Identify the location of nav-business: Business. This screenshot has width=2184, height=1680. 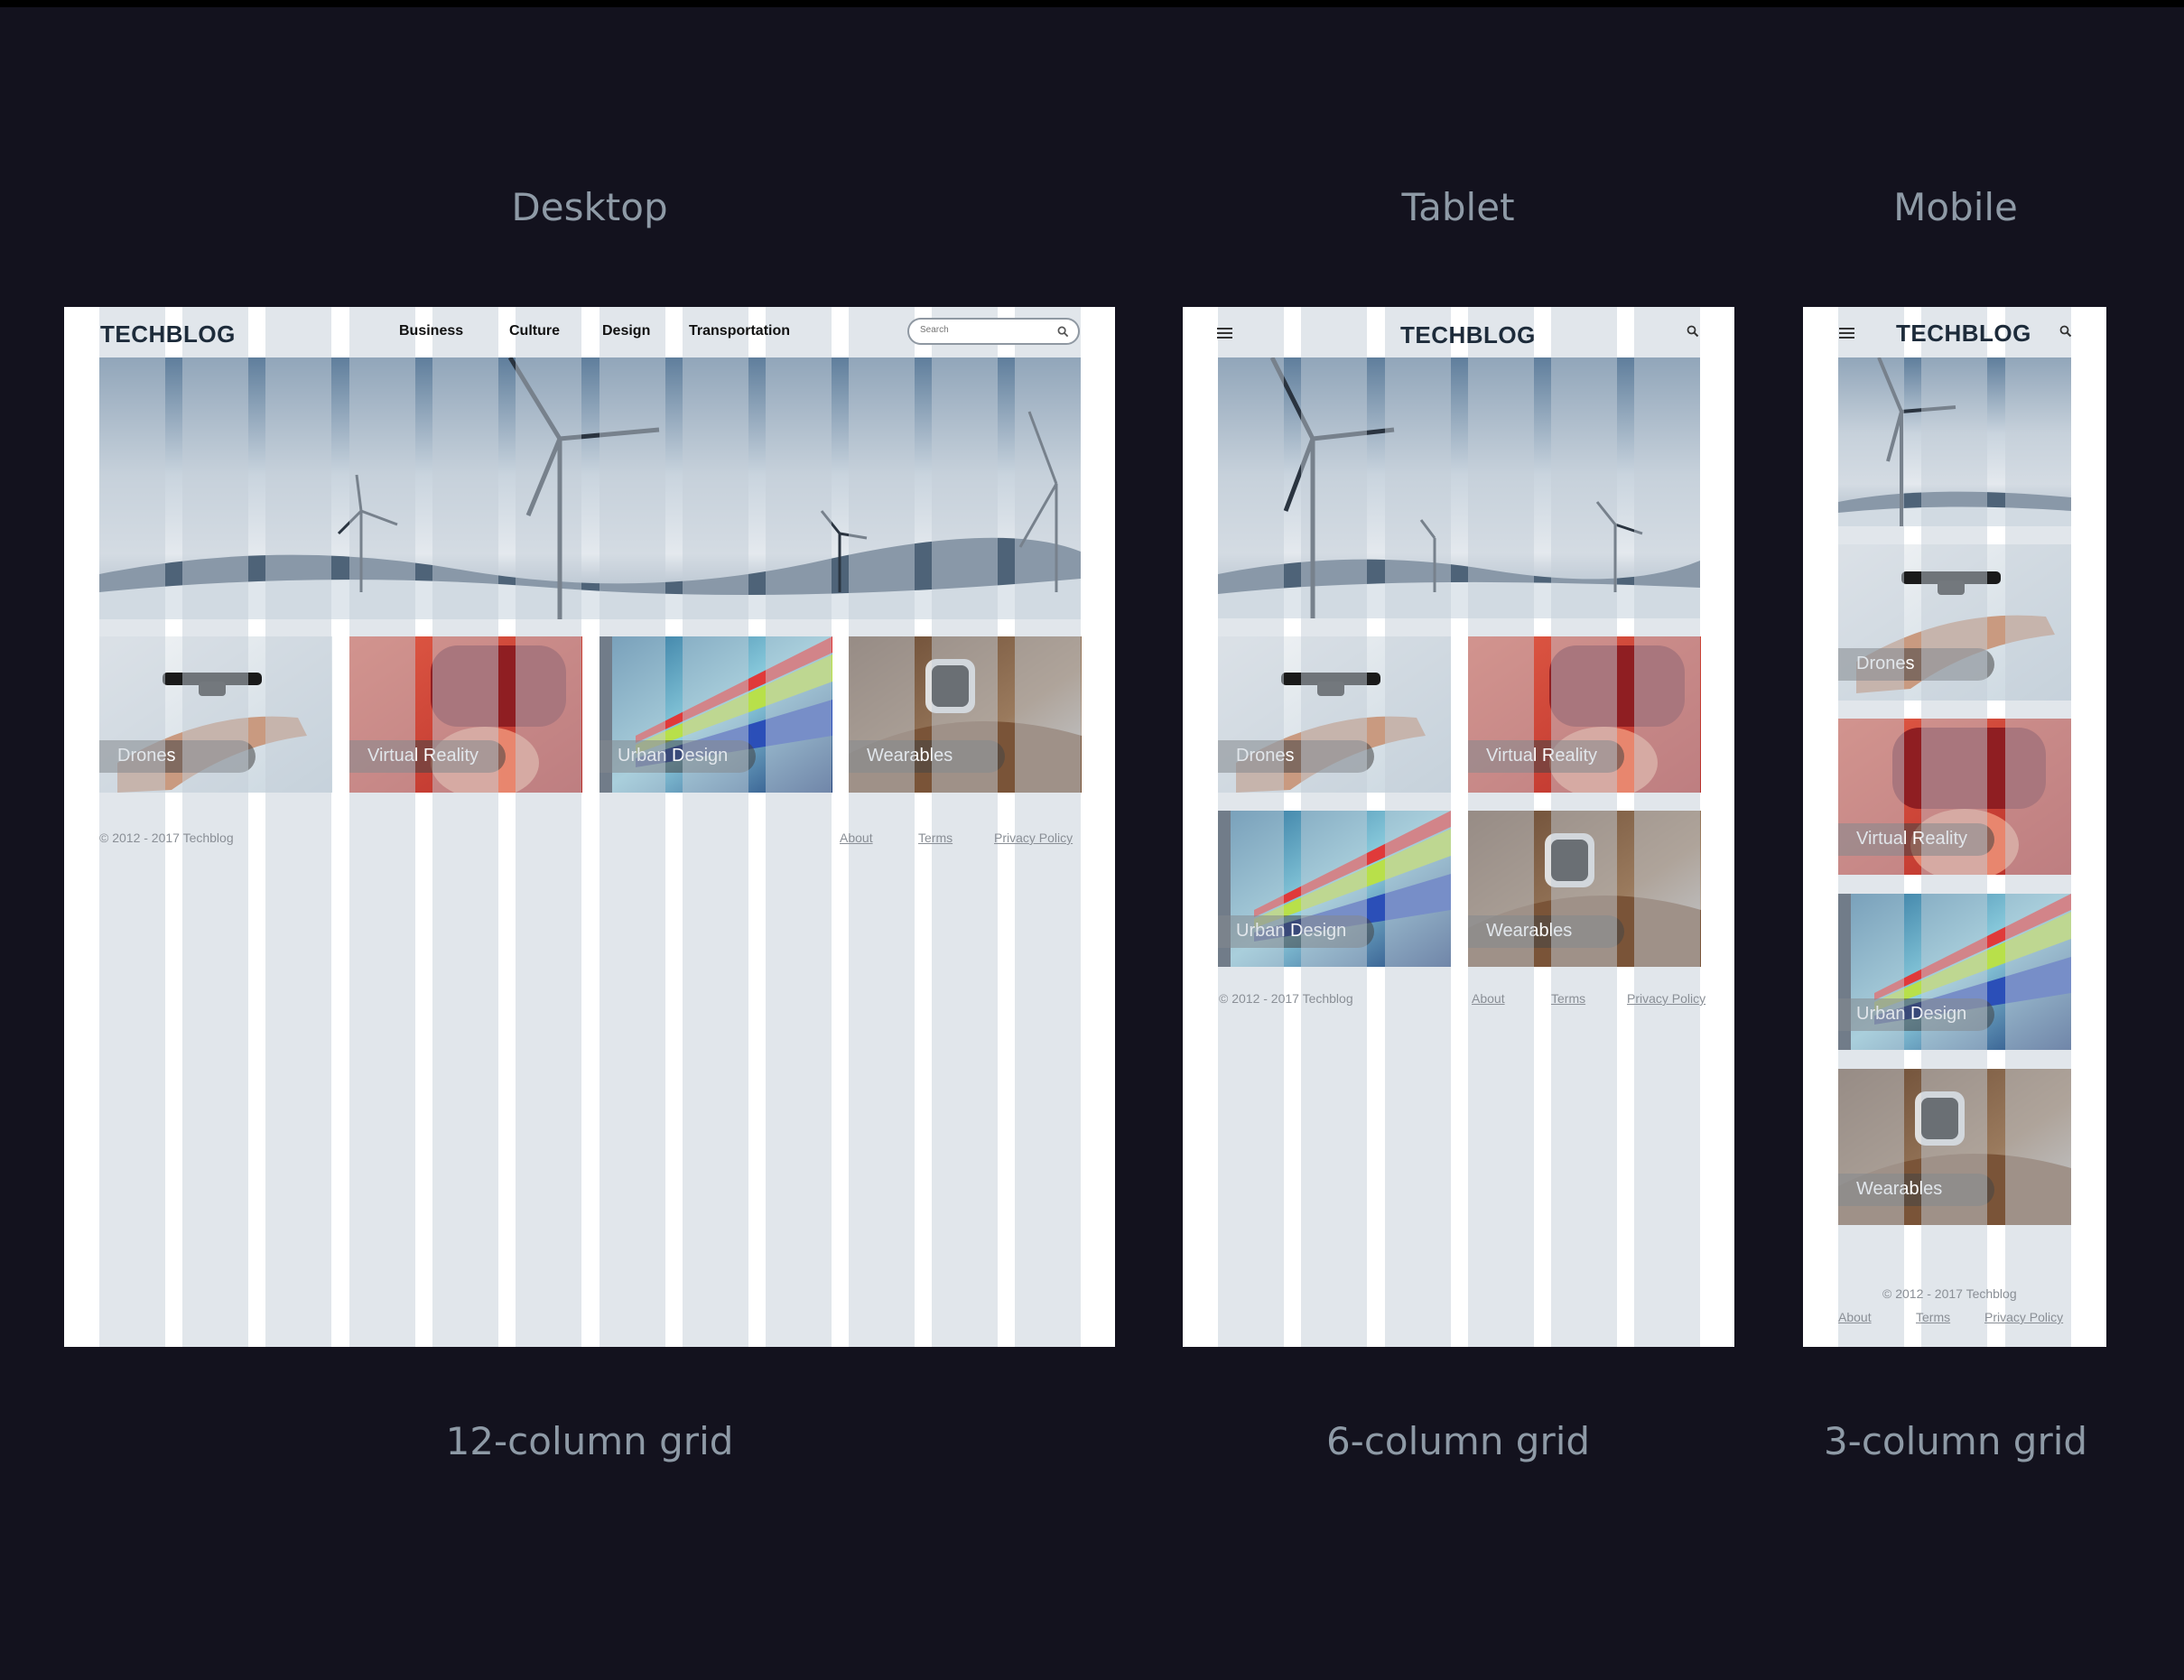
(431, 331).